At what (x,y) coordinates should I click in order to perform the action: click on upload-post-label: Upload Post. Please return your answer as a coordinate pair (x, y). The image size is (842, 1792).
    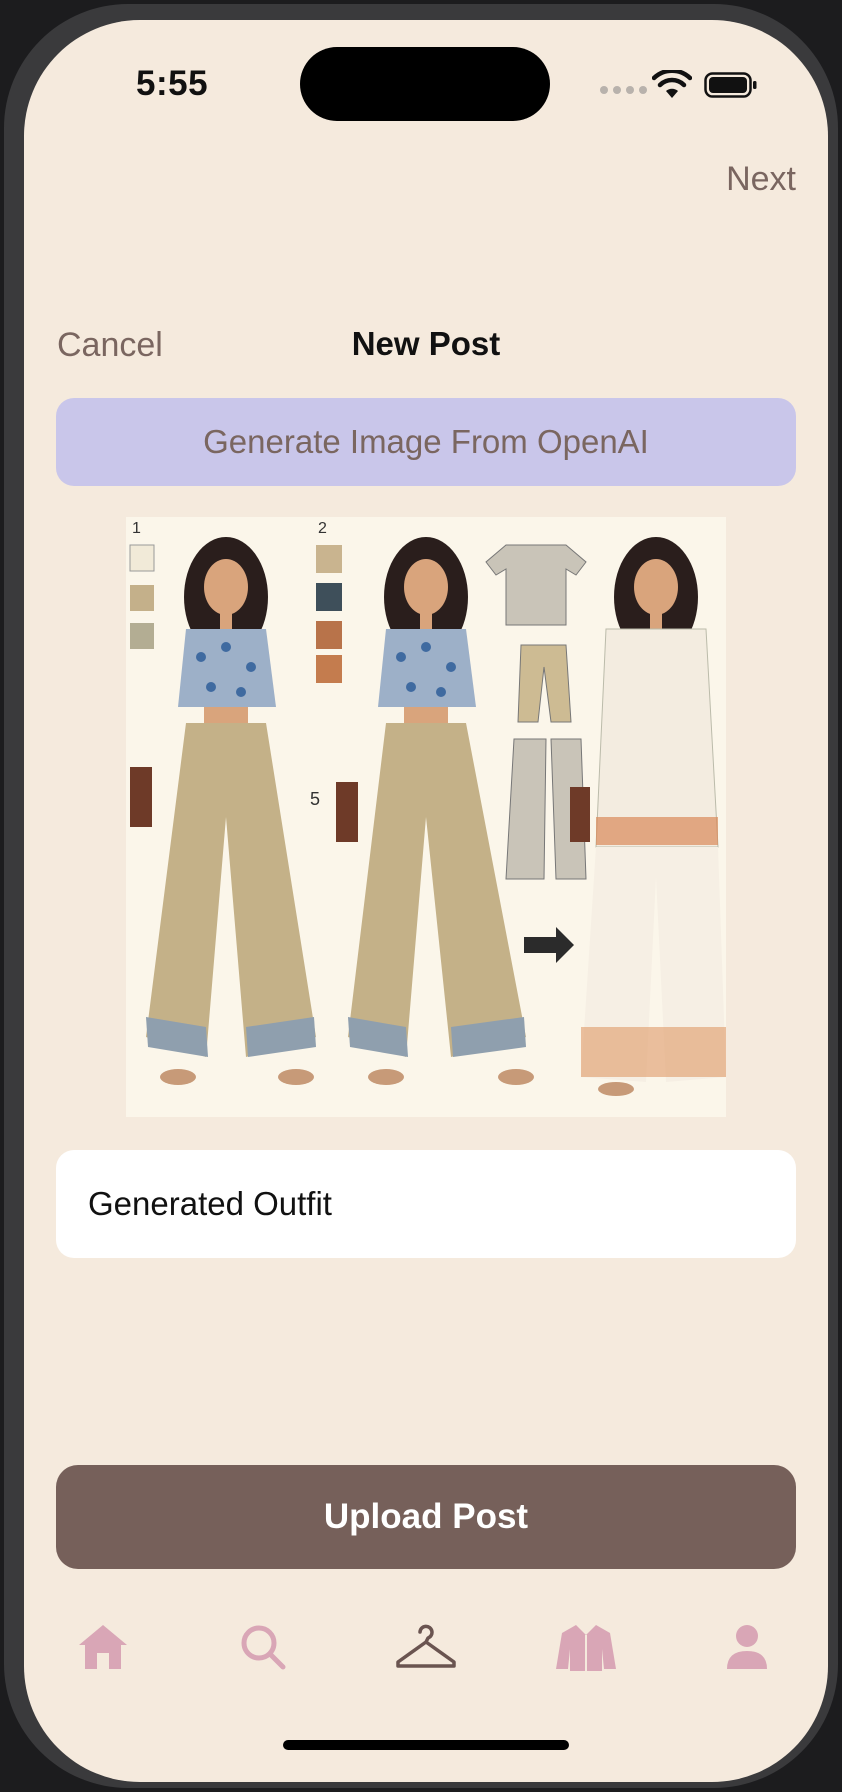
    Looking at the image, I should click on (426, 1516).